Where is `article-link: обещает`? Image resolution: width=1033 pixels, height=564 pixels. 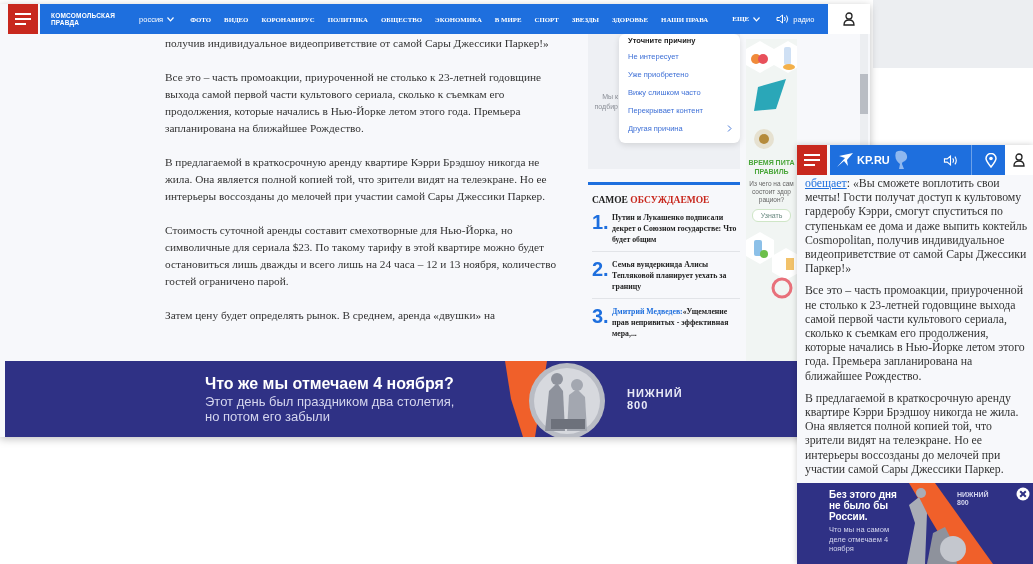 article-link: обещает is located at coordinates (826, 183).